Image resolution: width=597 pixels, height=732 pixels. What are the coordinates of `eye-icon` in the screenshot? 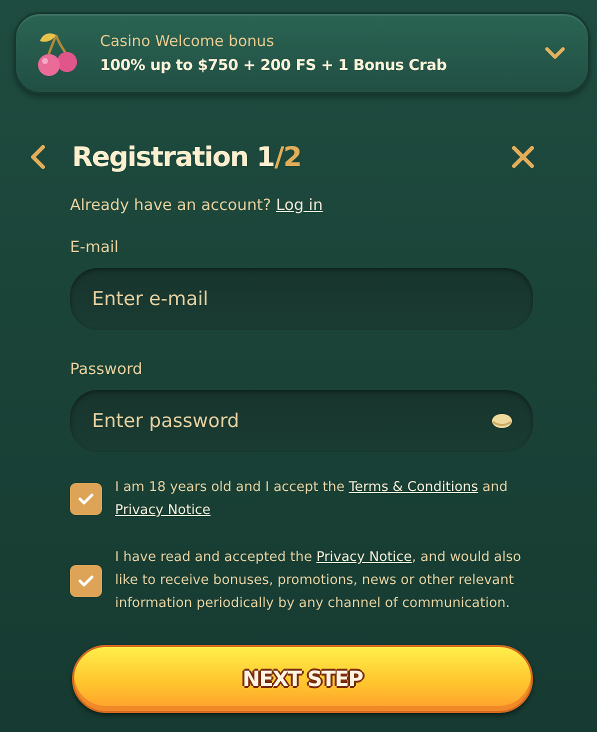 It's located at (502, 421).